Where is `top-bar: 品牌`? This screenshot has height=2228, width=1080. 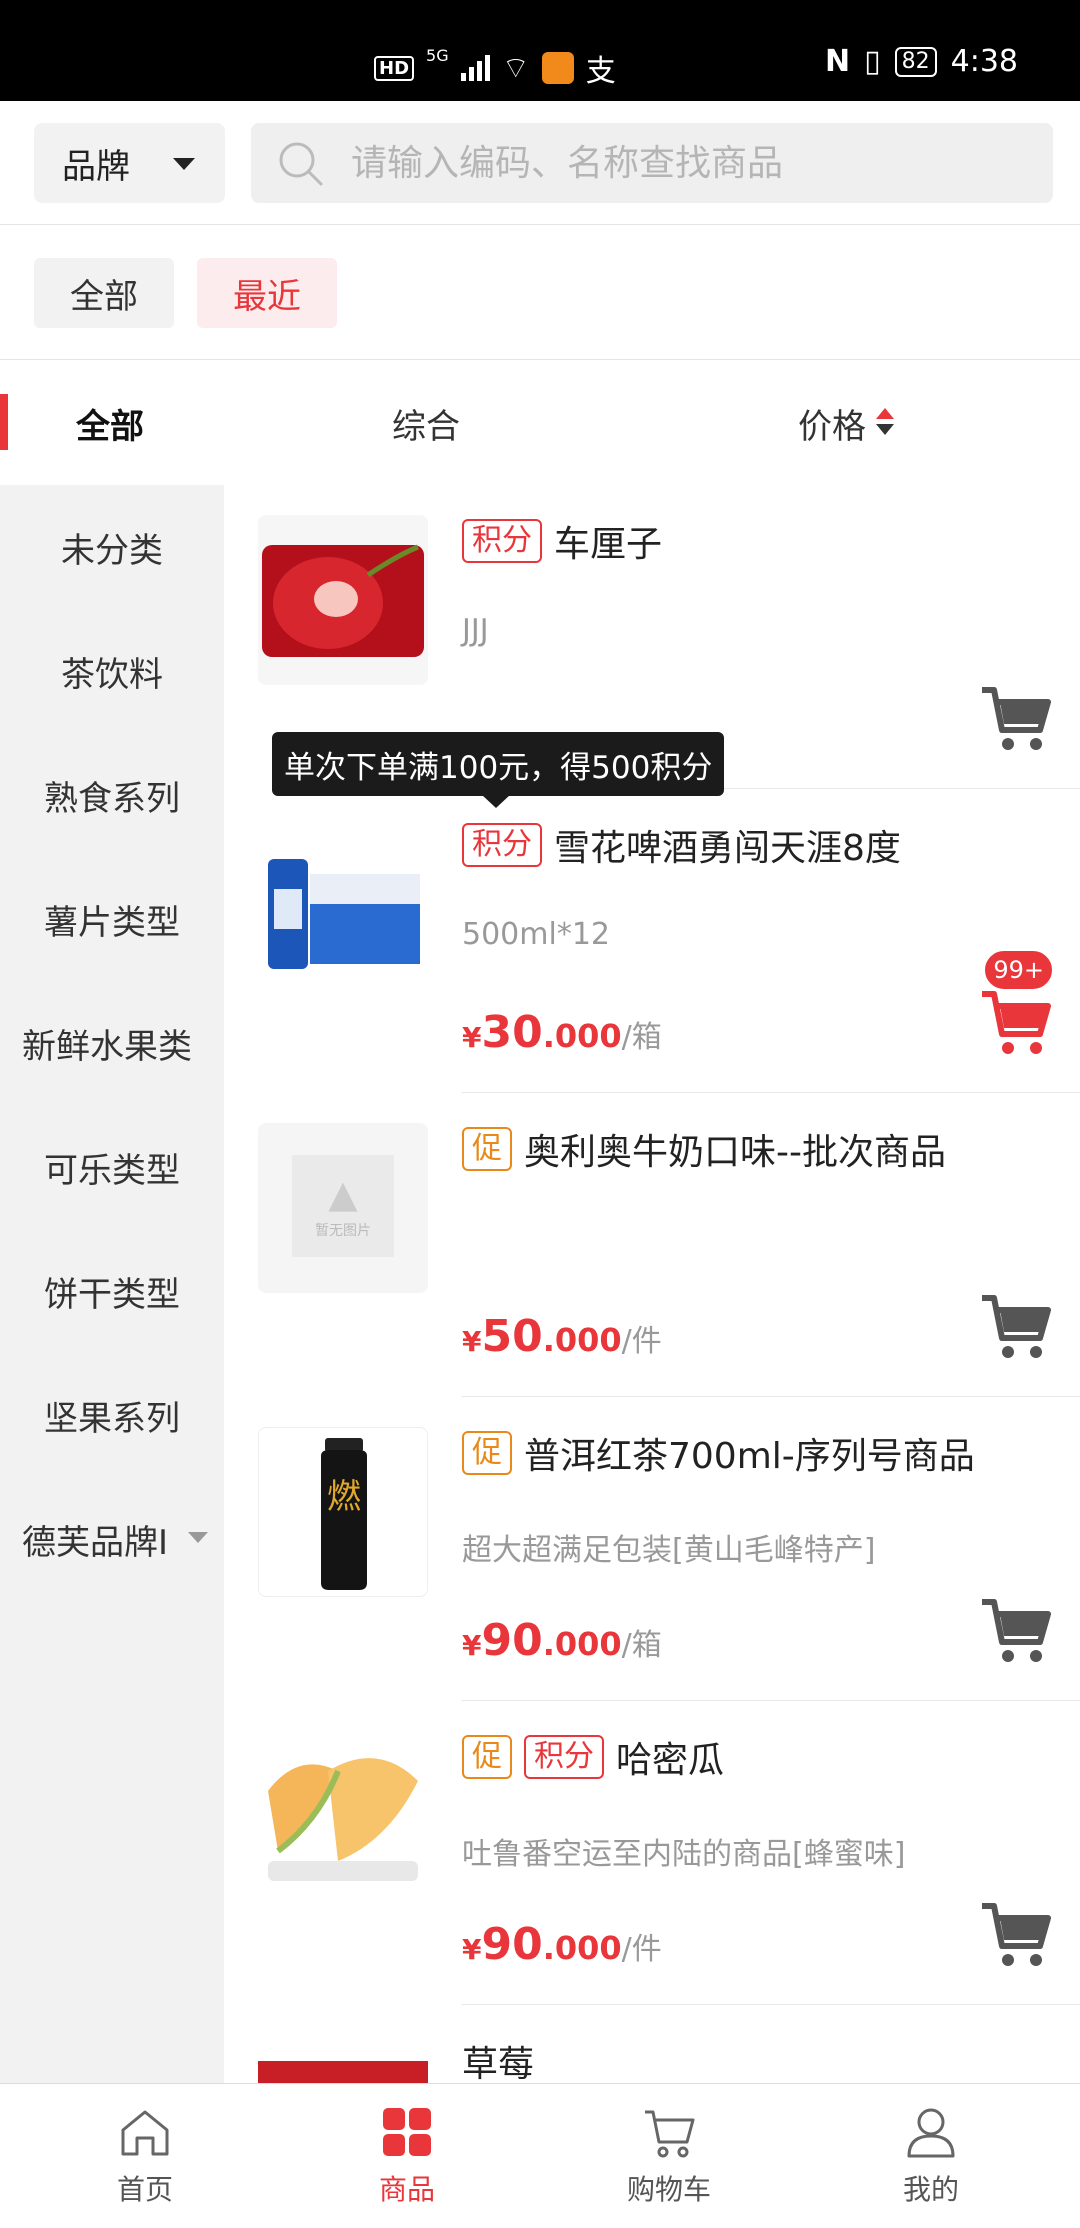 top-bar: 品牌 is located at coordinates (540, 163).